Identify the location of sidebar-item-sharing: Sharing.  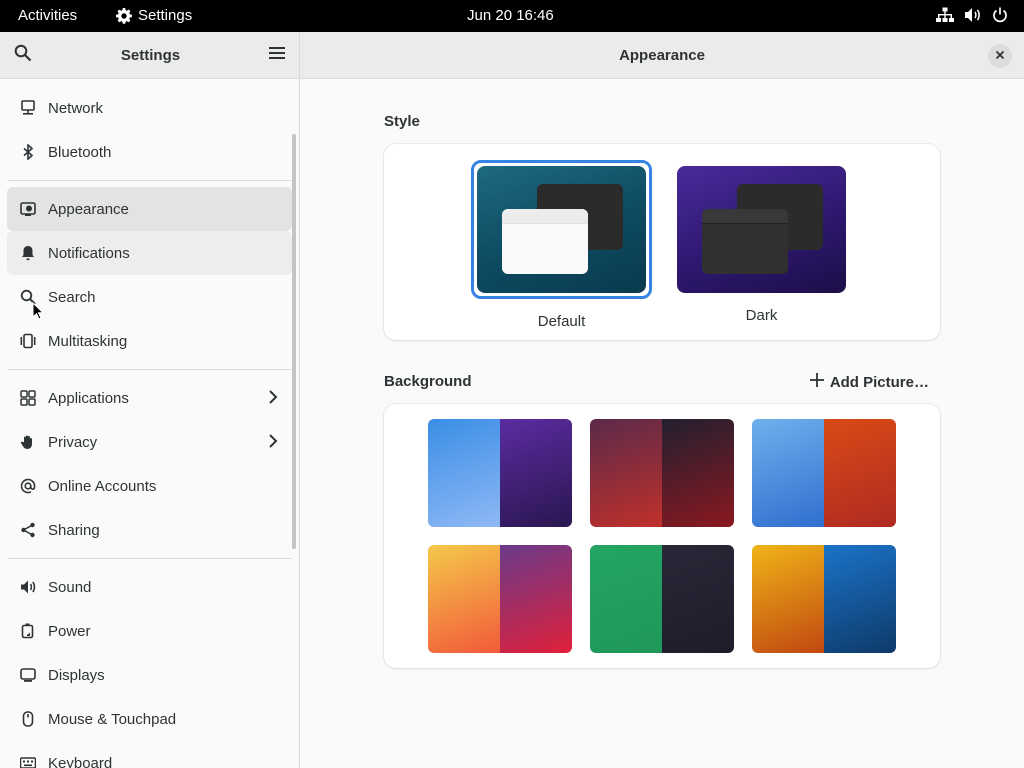
(149, 530).